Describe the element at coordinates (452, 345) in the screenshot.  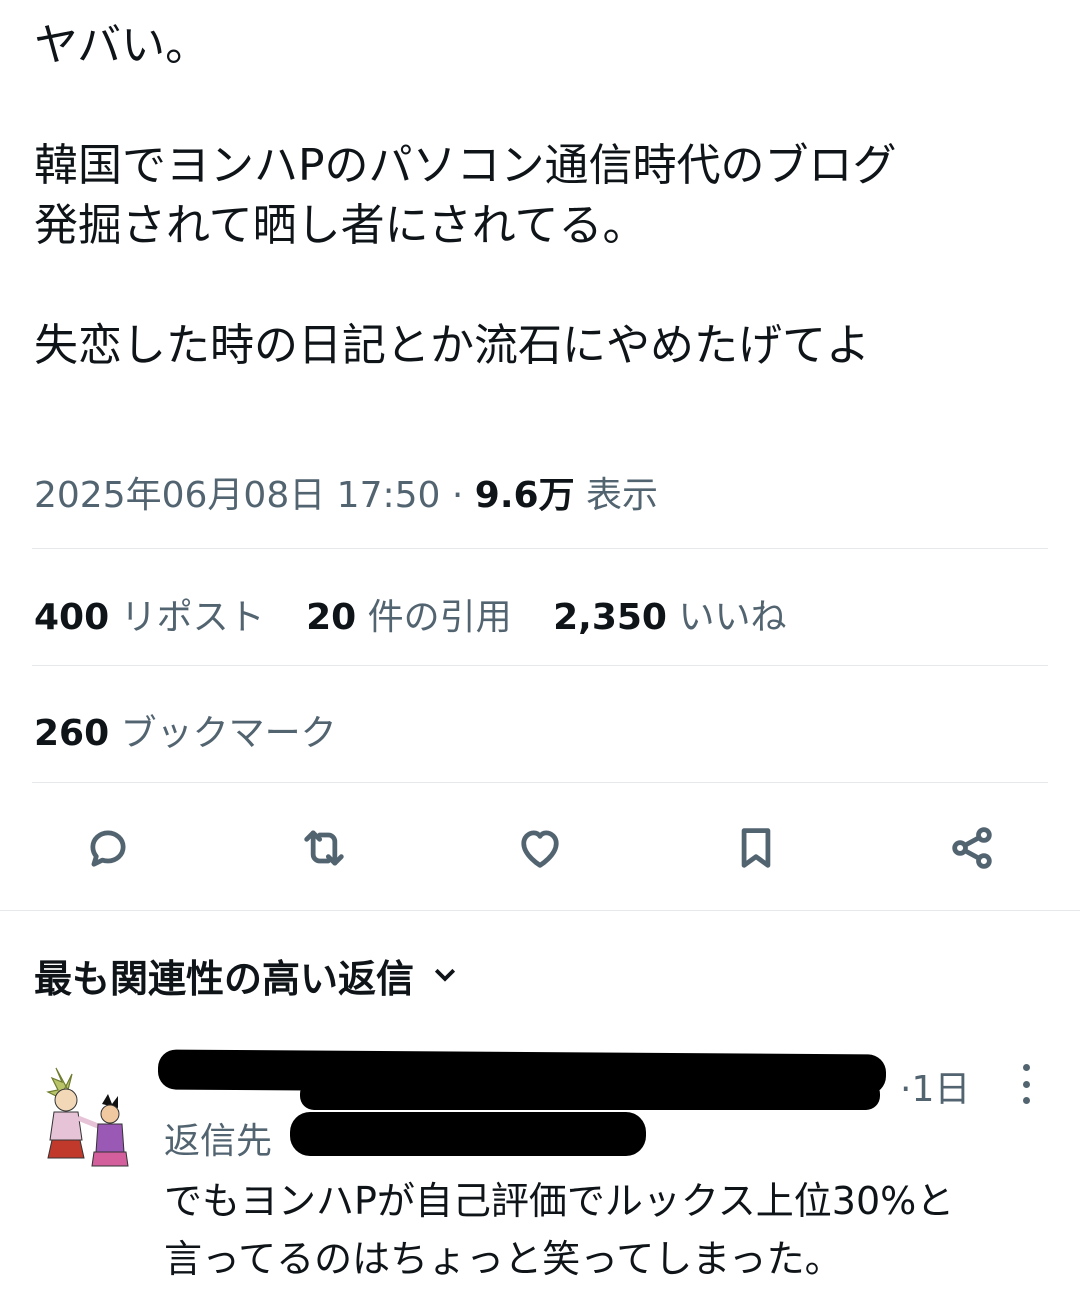
I see `tweet-line: 失恋した時の日記とか流石にやめたげてよ` at that location.